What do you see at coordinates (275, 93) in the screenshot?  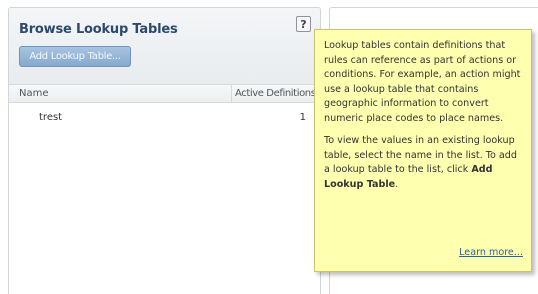 I see `column-header-active-definitions: Active Definitions` at bounding box center [275, 93].